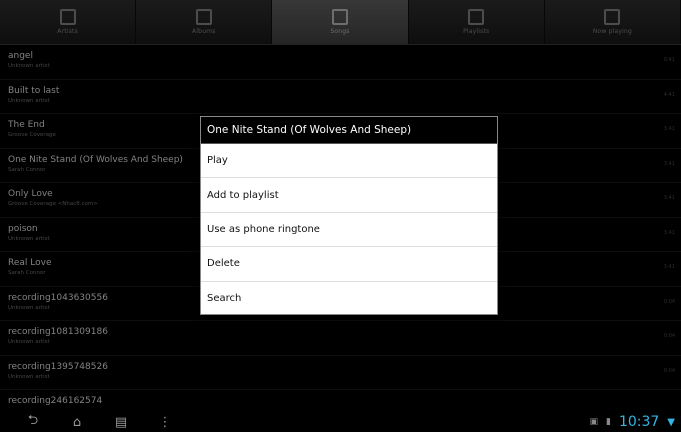  I want to click on usb-icon: ▮, so click(608, 422).